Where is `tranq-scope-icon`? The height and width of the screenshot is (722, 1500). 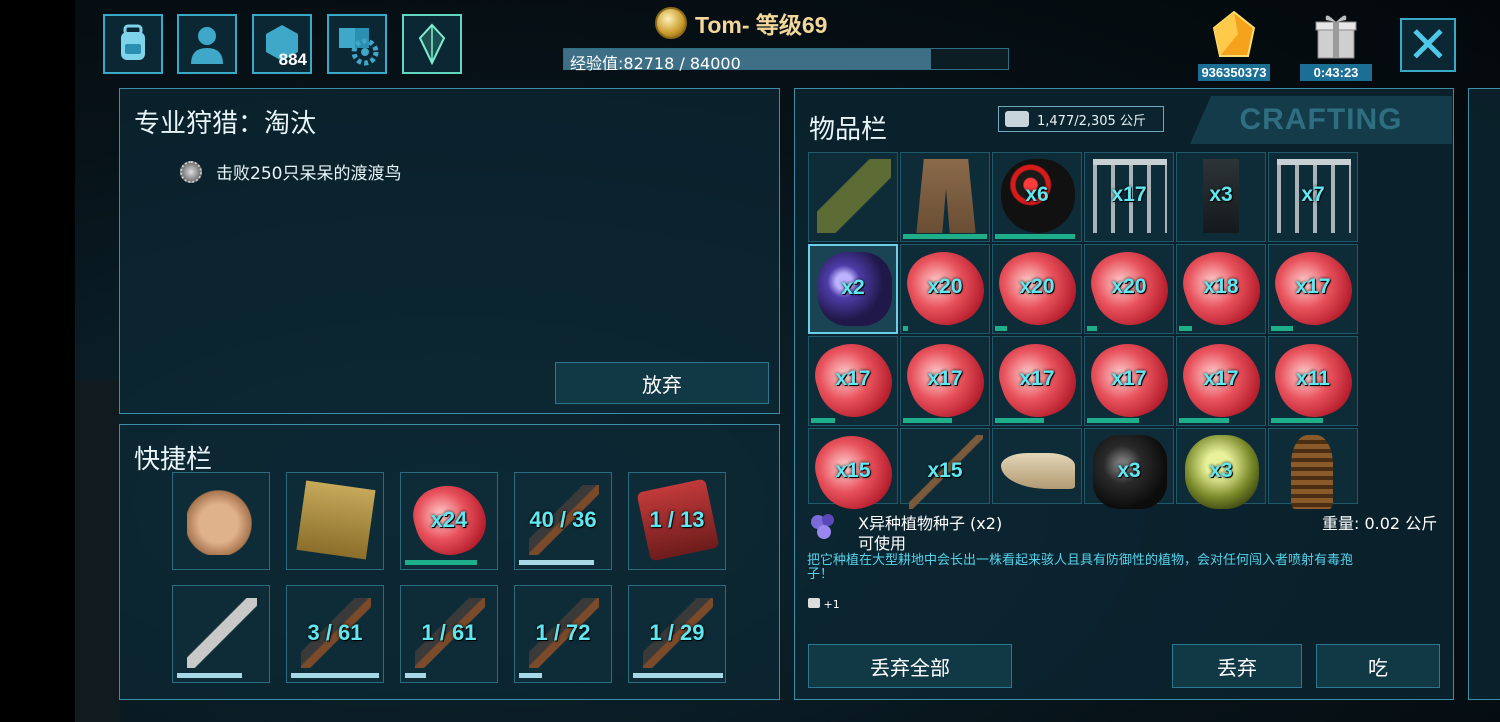
tranq-scope-icon is located at coordinates (854, 196).